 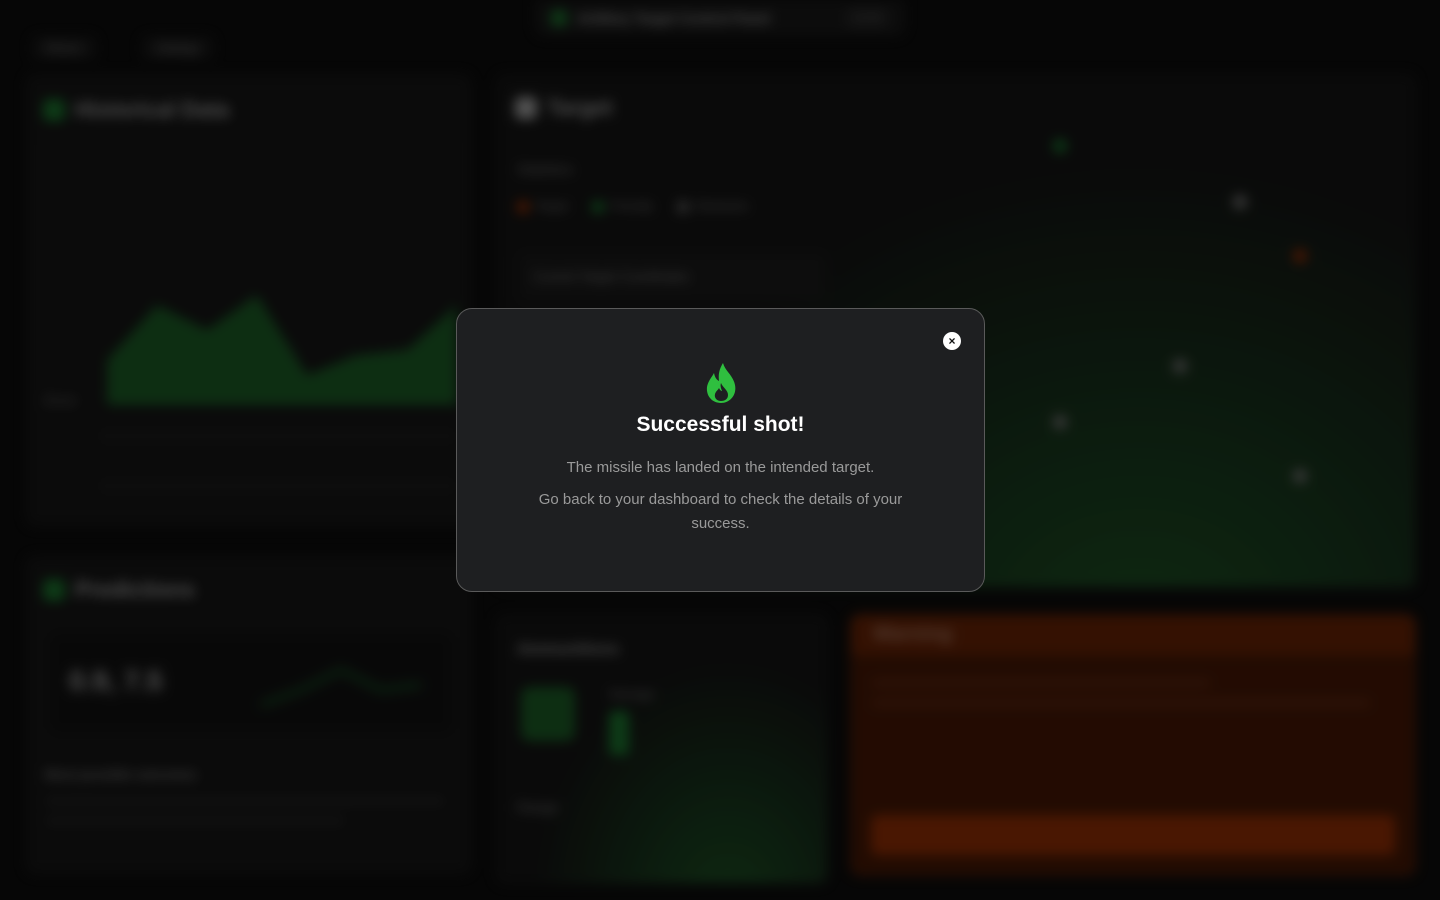 What do you see at coordinates (720, 424) in the screenshot?
I see `modal-title: Successful shot!` at bounding box center [720, 424].